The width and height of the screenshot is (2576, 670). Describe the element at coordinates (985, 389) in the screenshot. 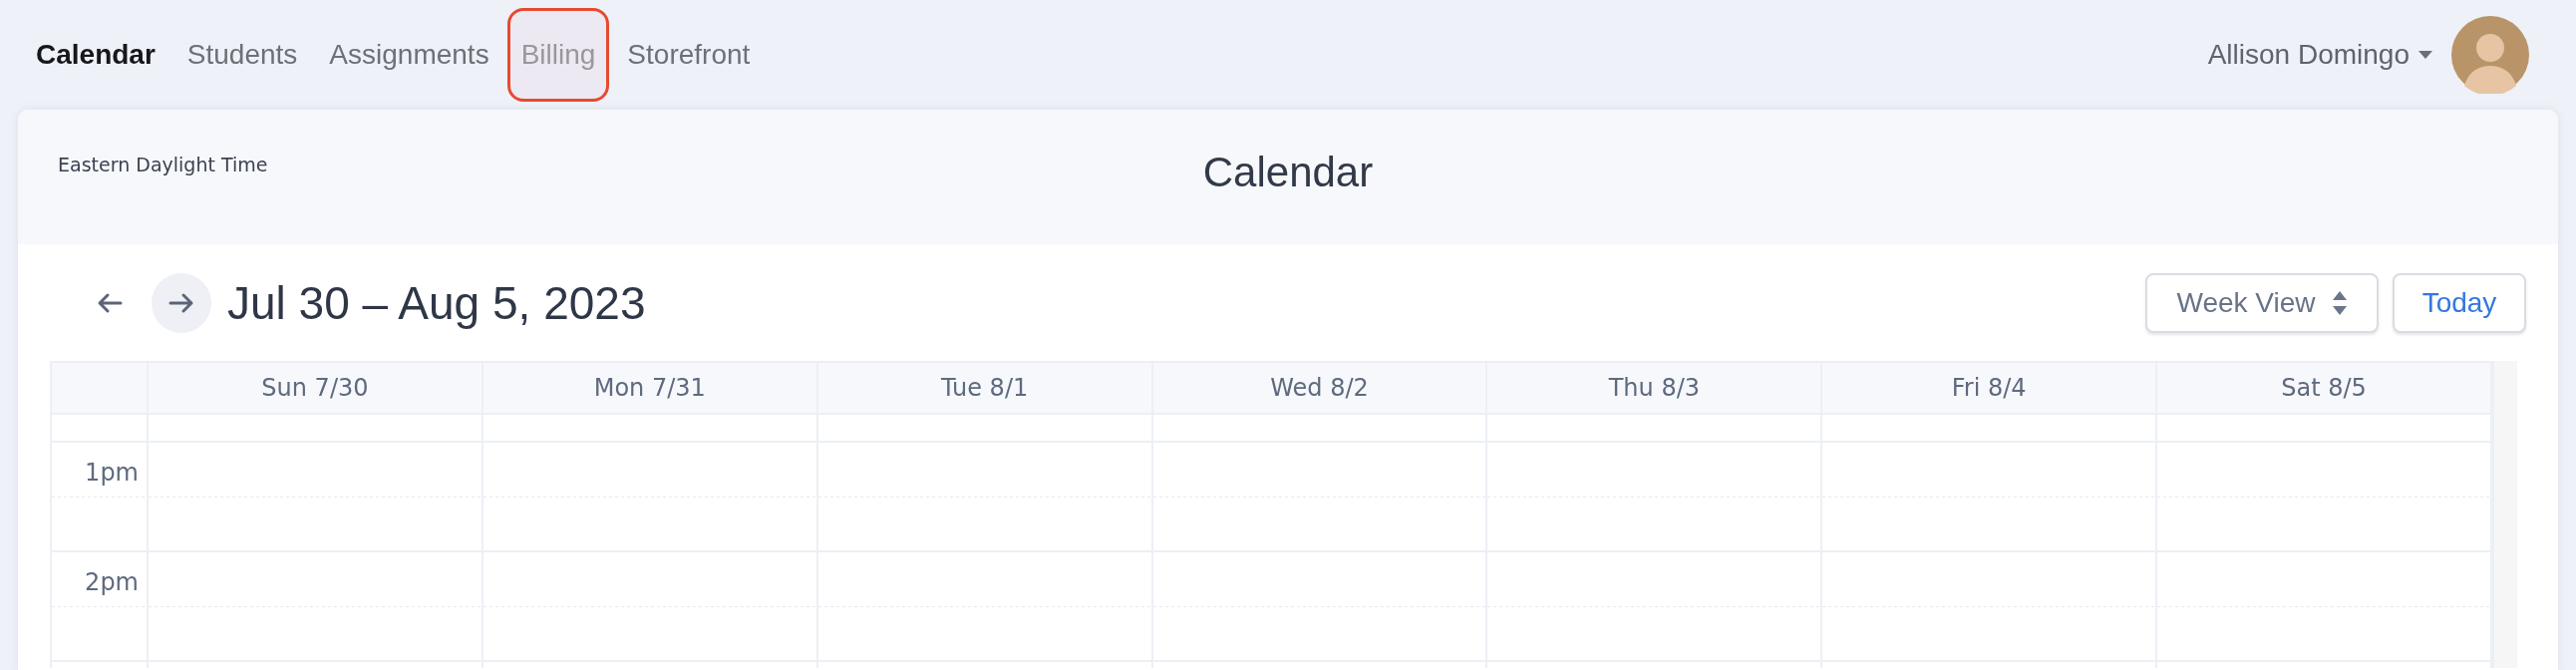

I see `day-header: Tue 8/1` at that location.